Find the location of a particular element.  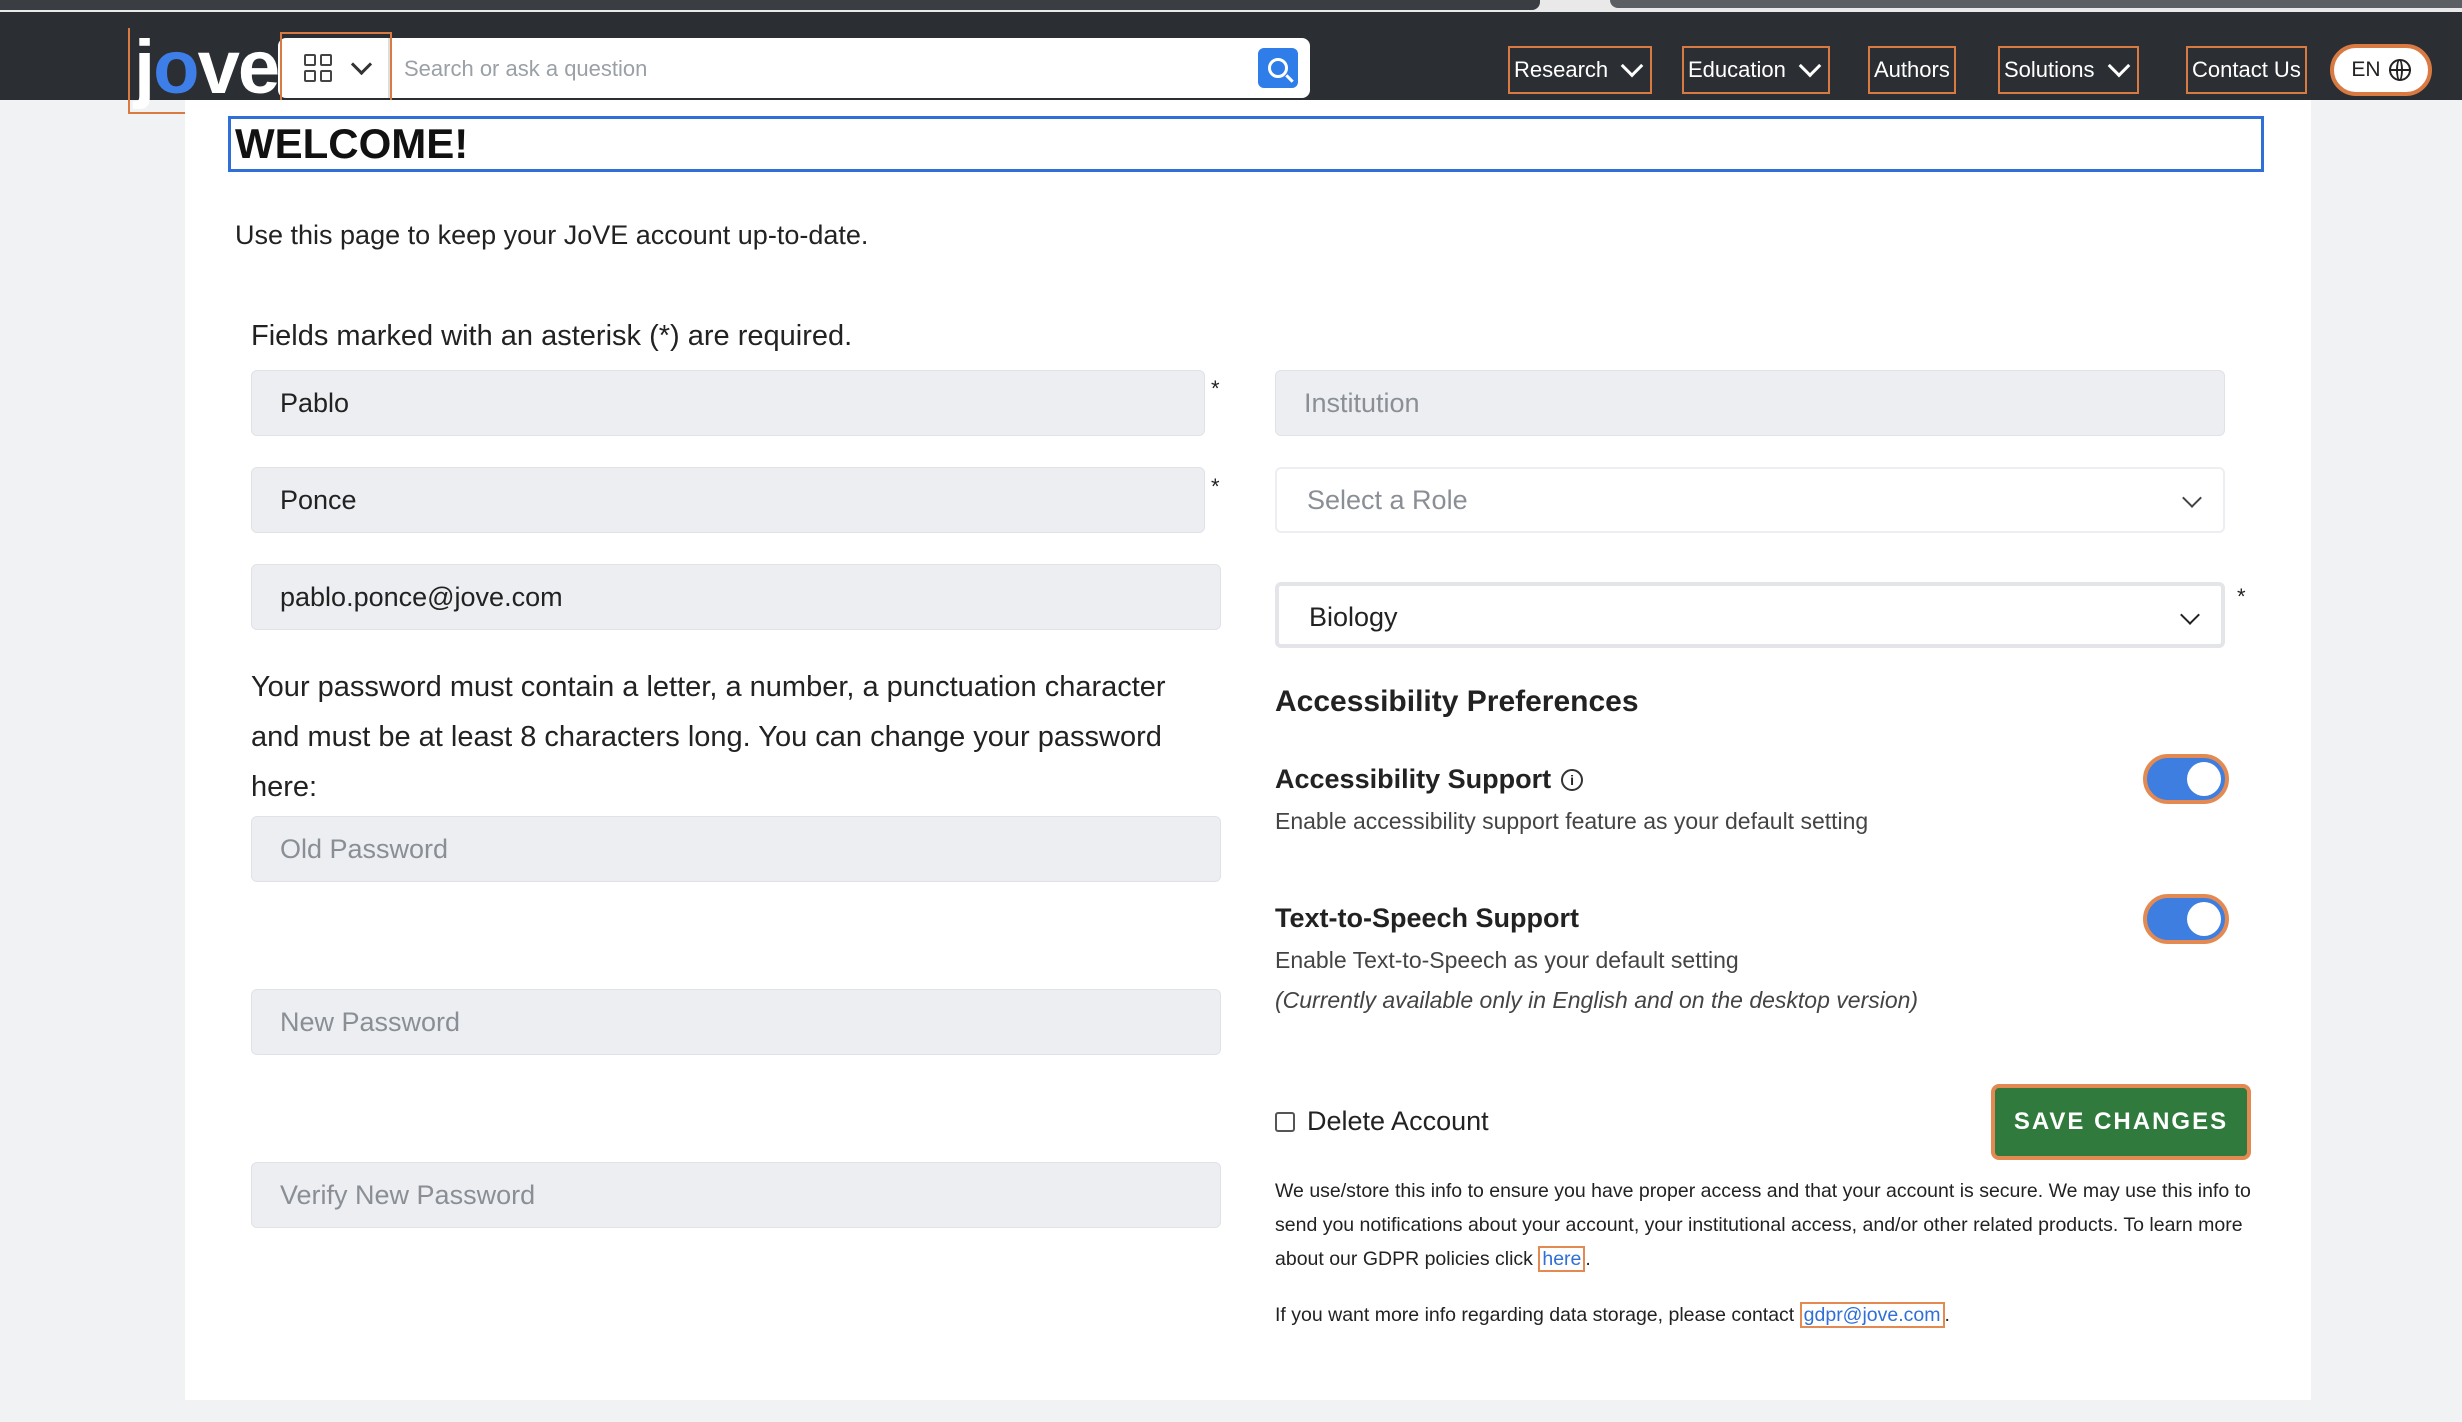

role-select: Select a Role is located at coordinates (1750, 500).